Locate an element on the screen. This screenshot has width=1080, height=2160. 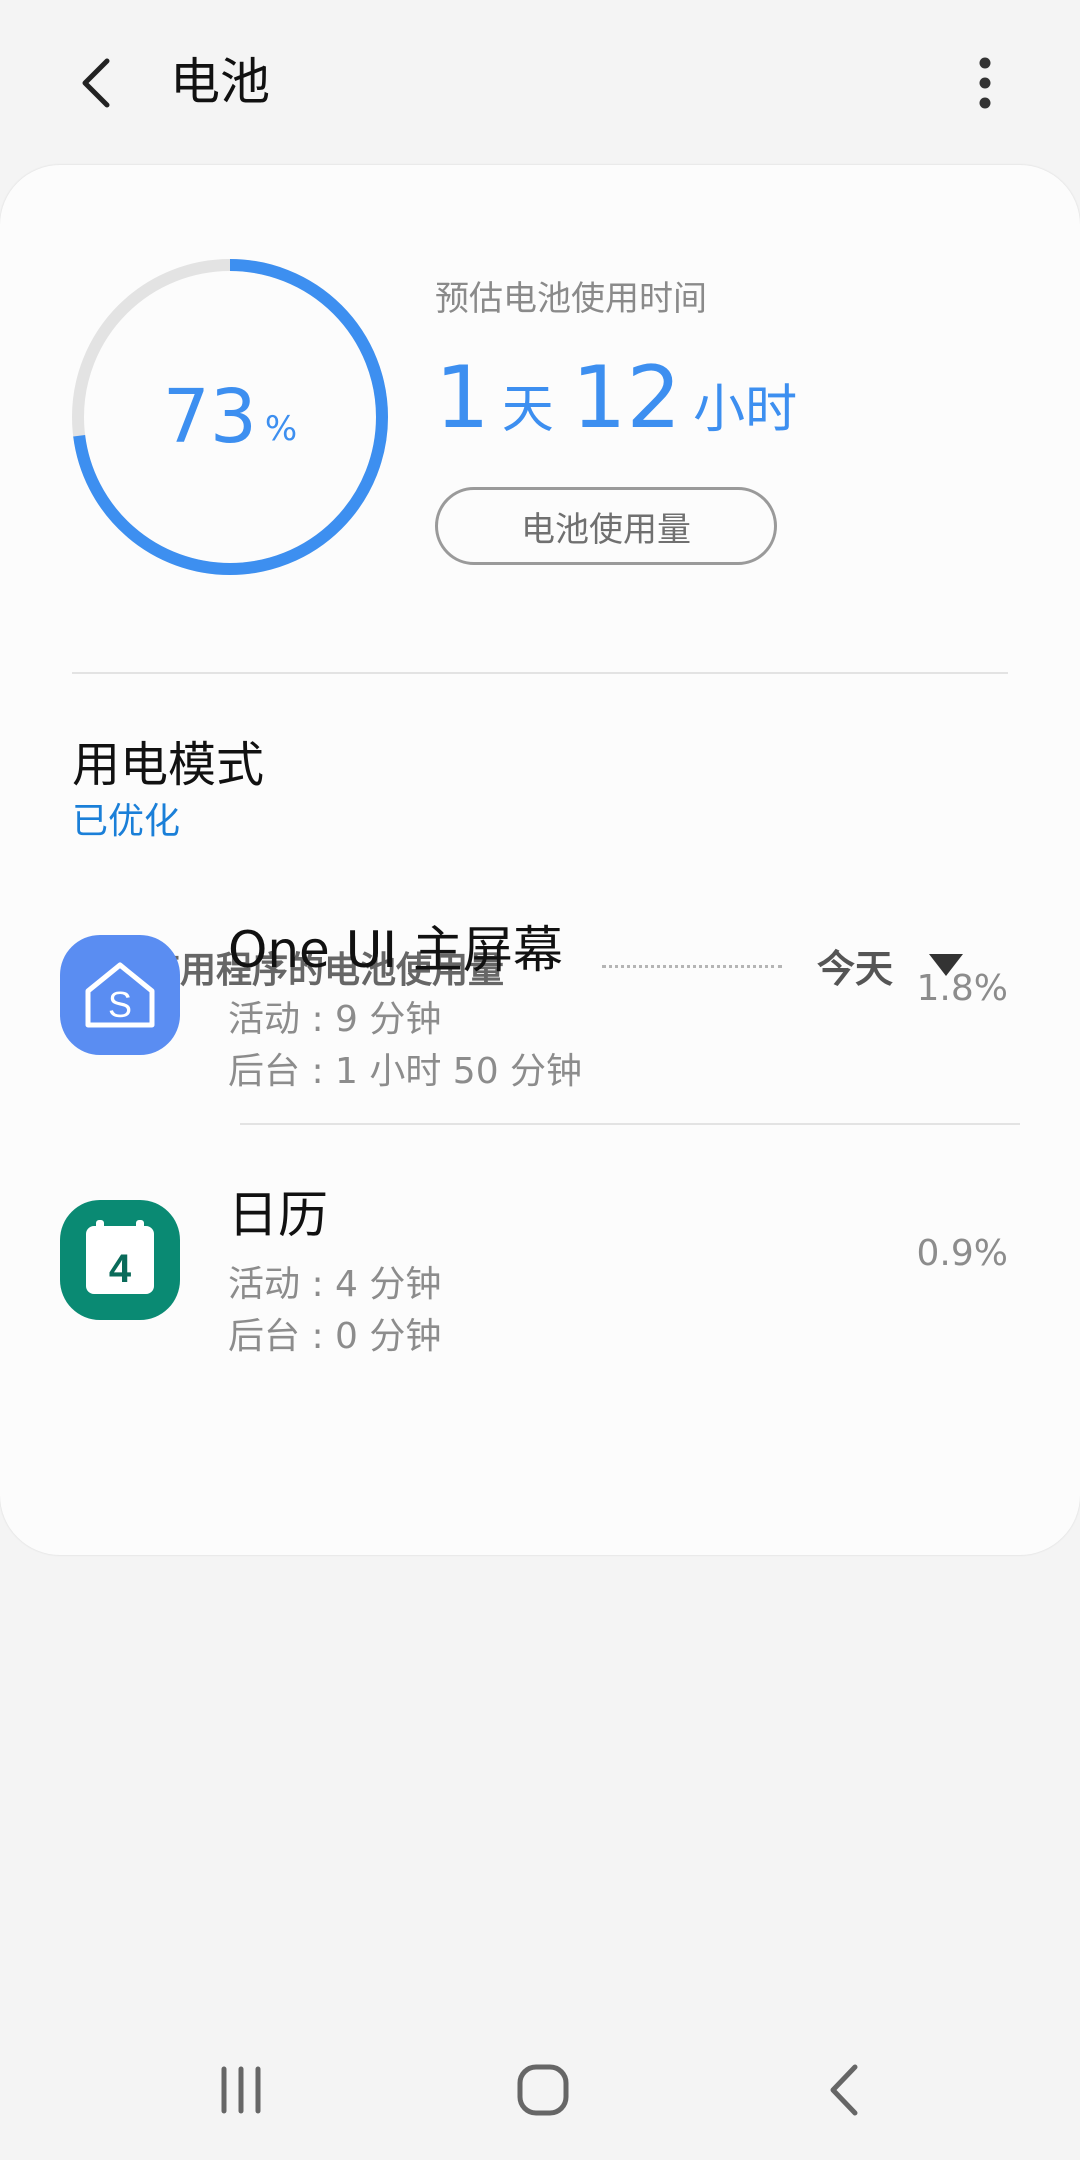
battery-percent-unit: % is located at coordinates (281, 429).